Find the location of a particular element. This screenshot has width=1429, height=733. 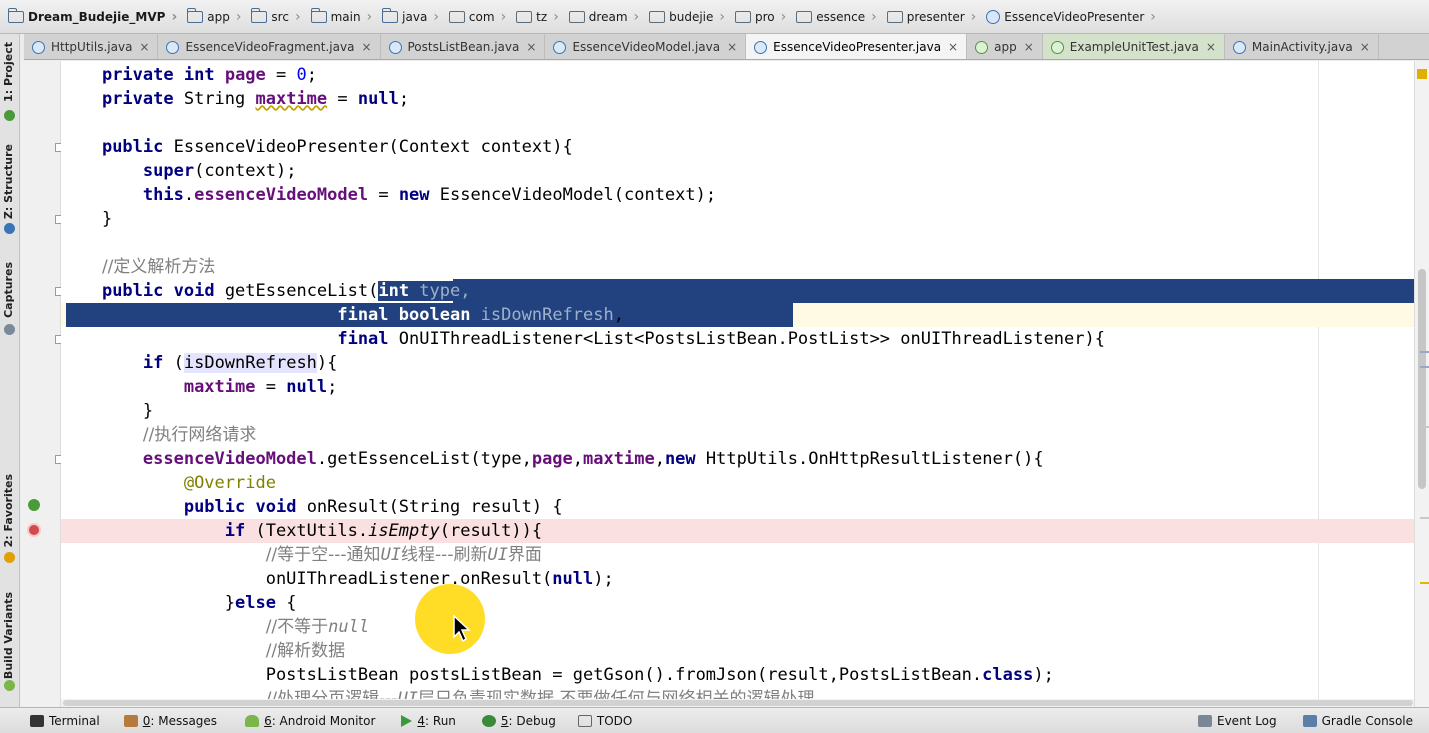

breadcrumb-label: java is located at coordinates (415, 16).